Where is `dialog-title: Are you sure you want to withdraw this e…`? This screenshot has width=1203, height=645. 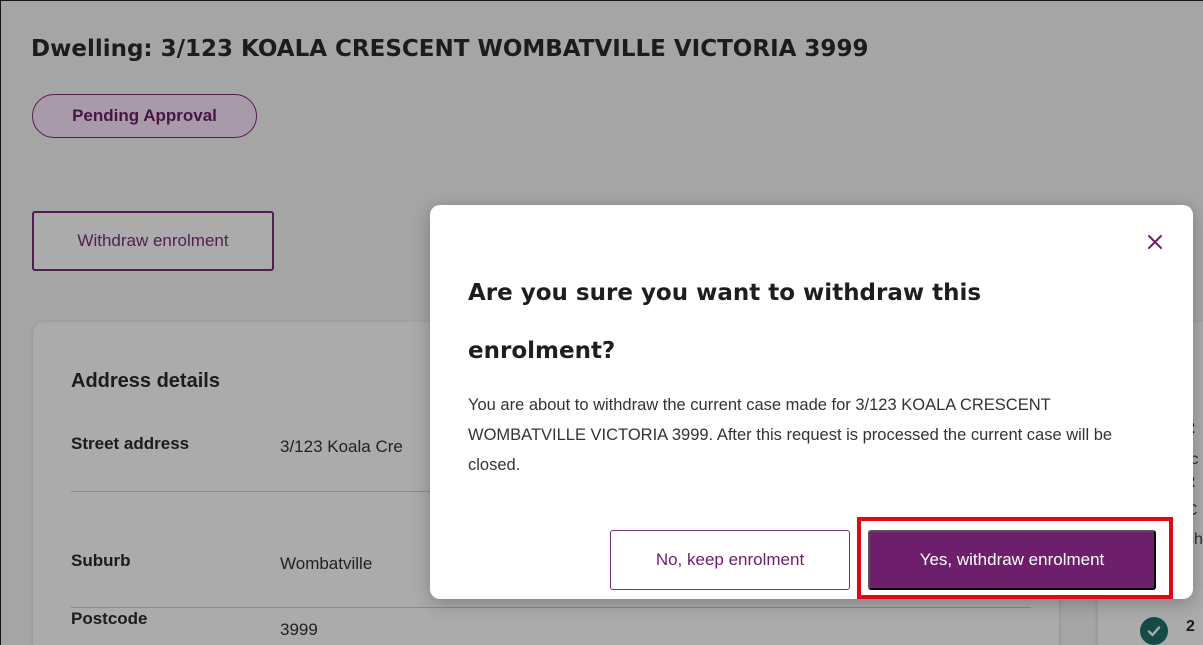 dialog-title: Are you sure you want to withdraw this e… is located at coordinates (725, 322).